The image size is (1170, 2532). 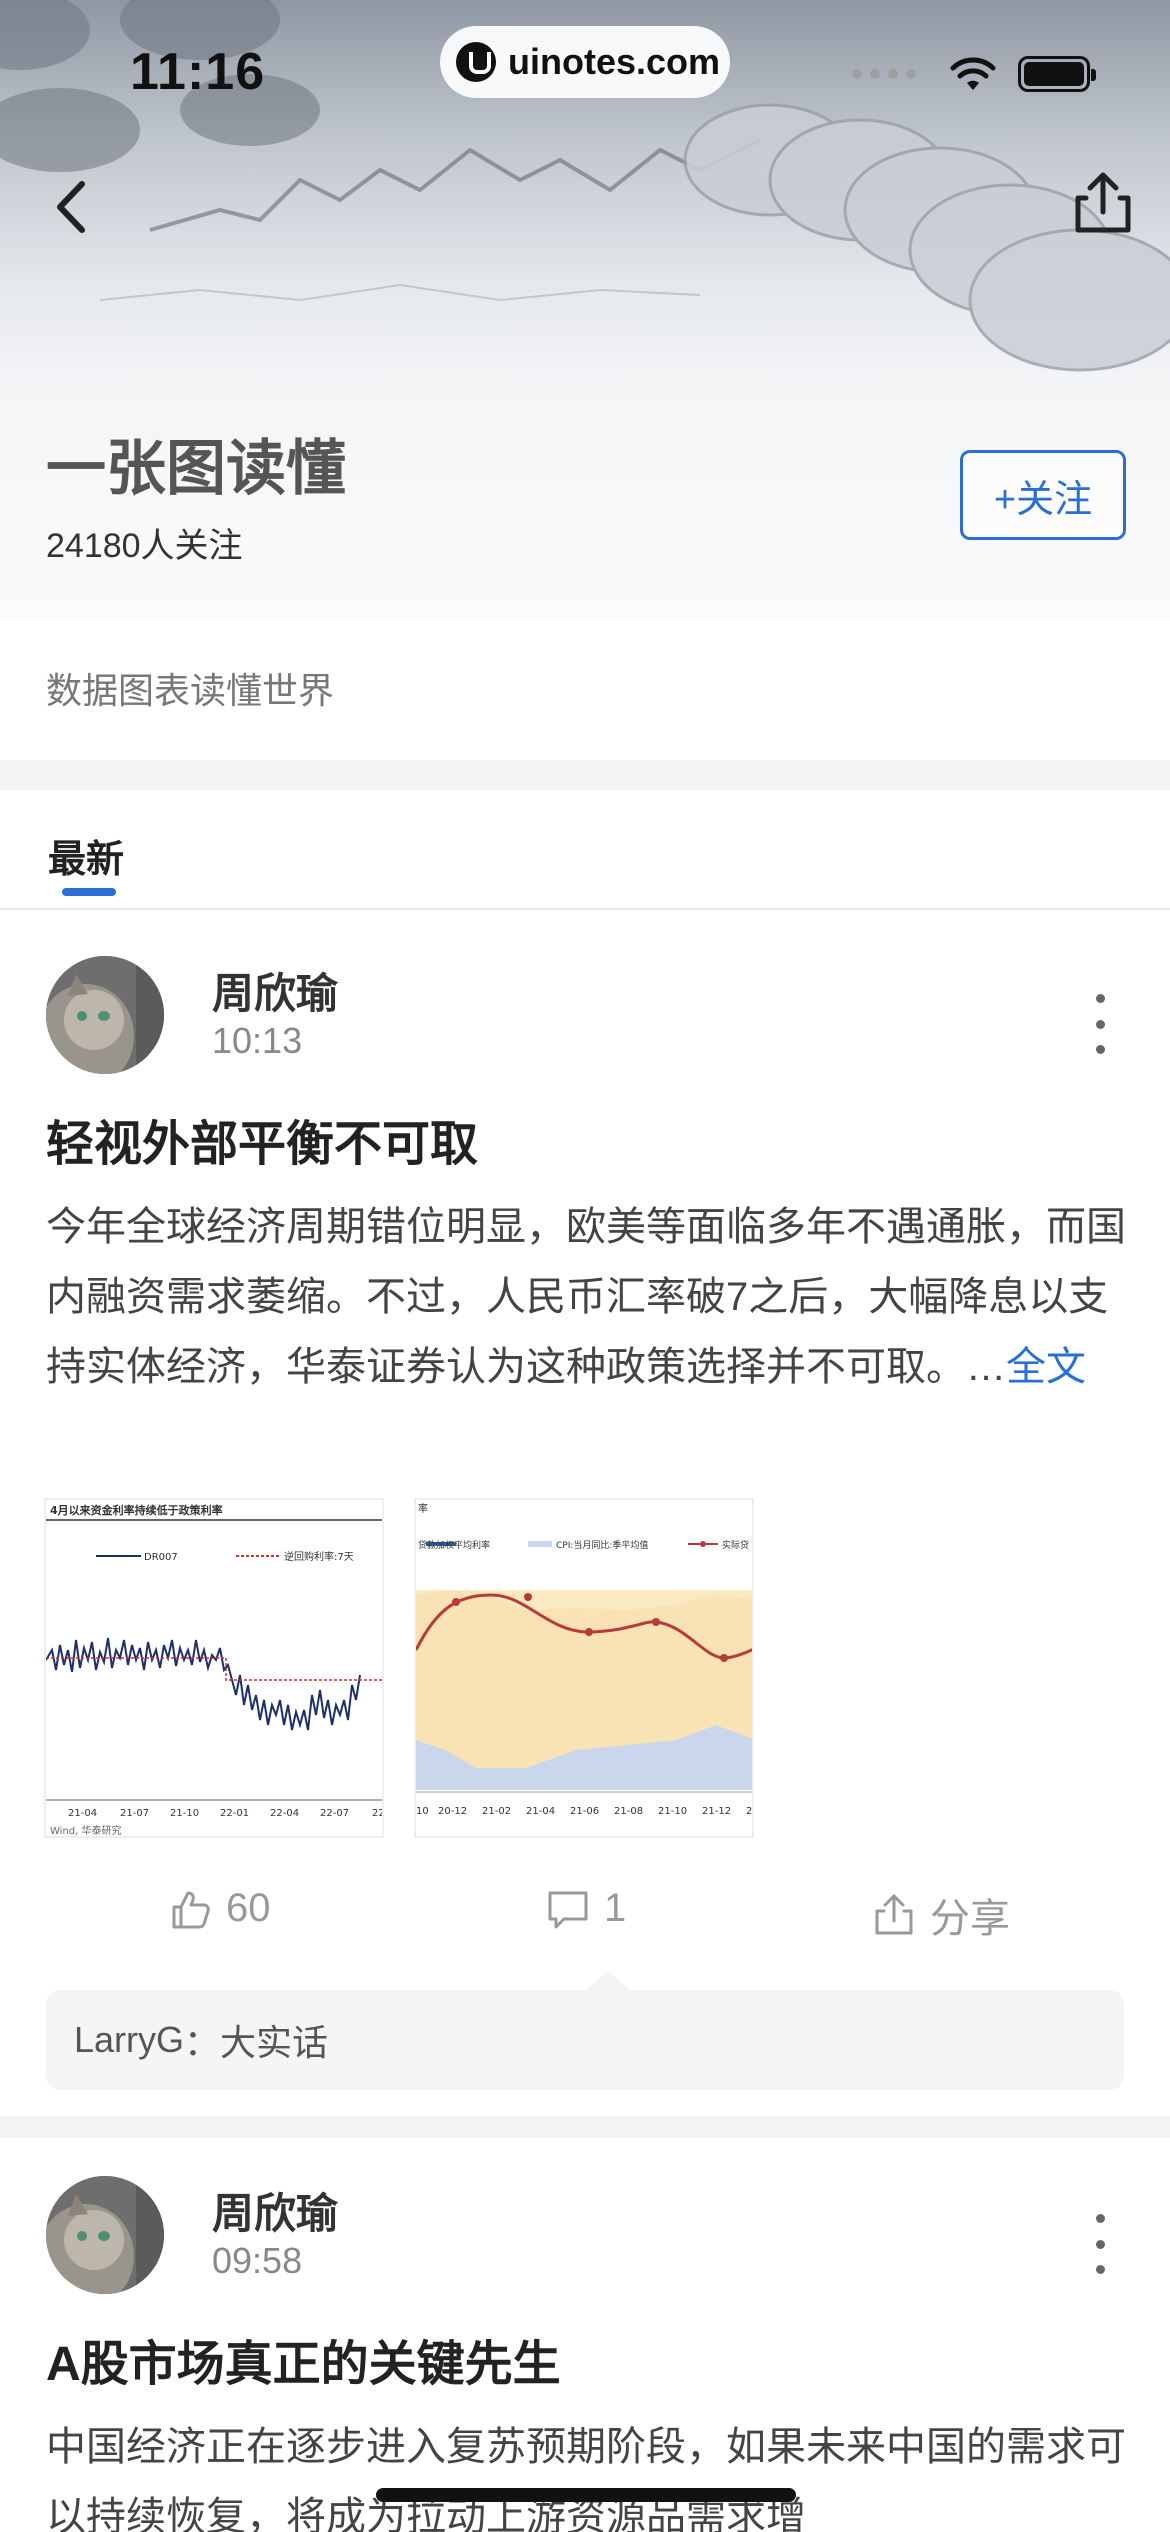 What do you see at coordinates (196, 468) in the screenshot?
I see `topic-title: 一张图读懂` at bounding box center [196, 468].